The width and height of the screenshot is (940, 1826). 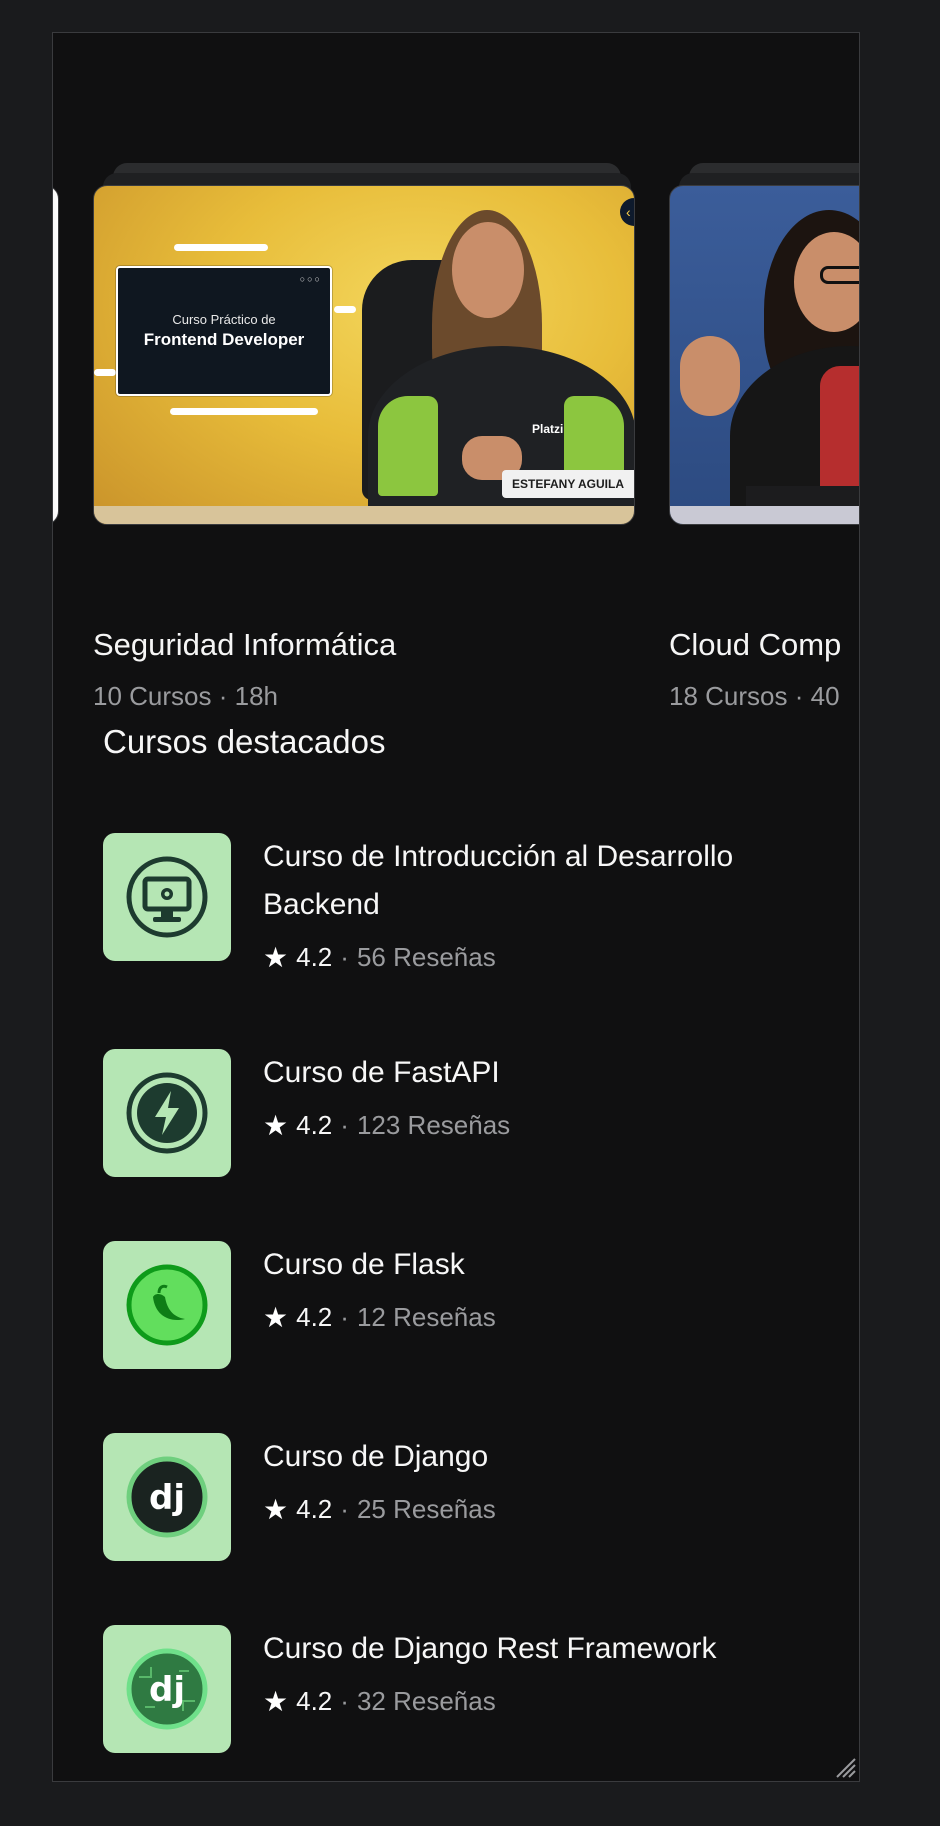 What do you see at coordinates (710, 376) in the screenshot?
I see `presenter-hand` at bounding box center [710, 376].